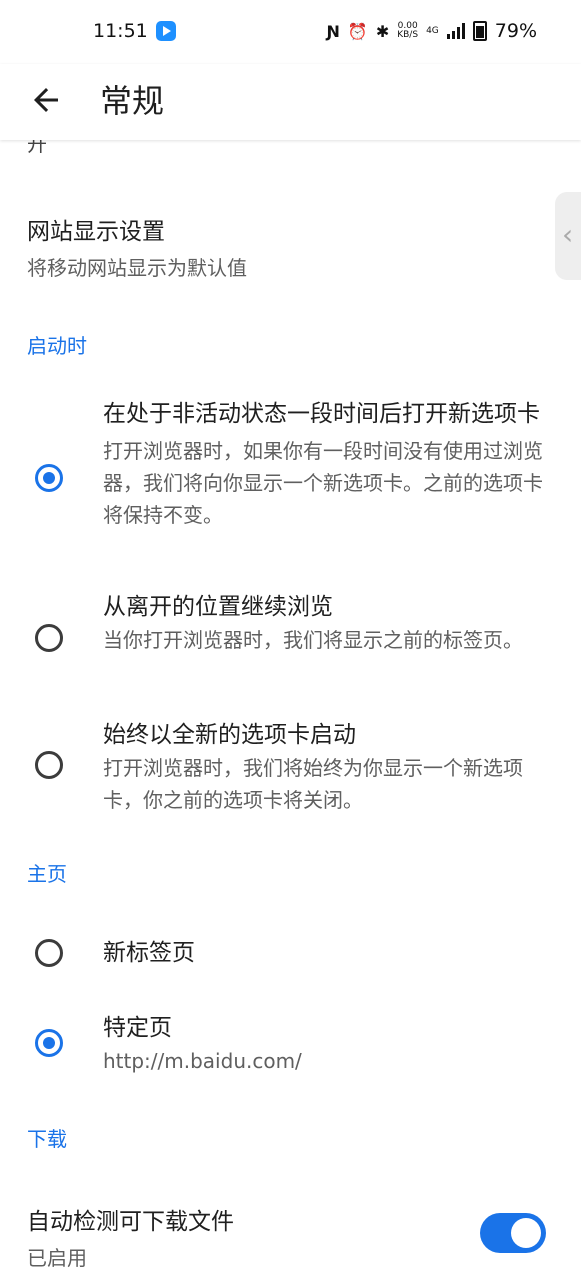 The height and width of the screenshot is (1278, 581). Describe the element at coordinates (408, 30) in the screenshot. I see `network-speed: 0.00 KB/S` at that location.